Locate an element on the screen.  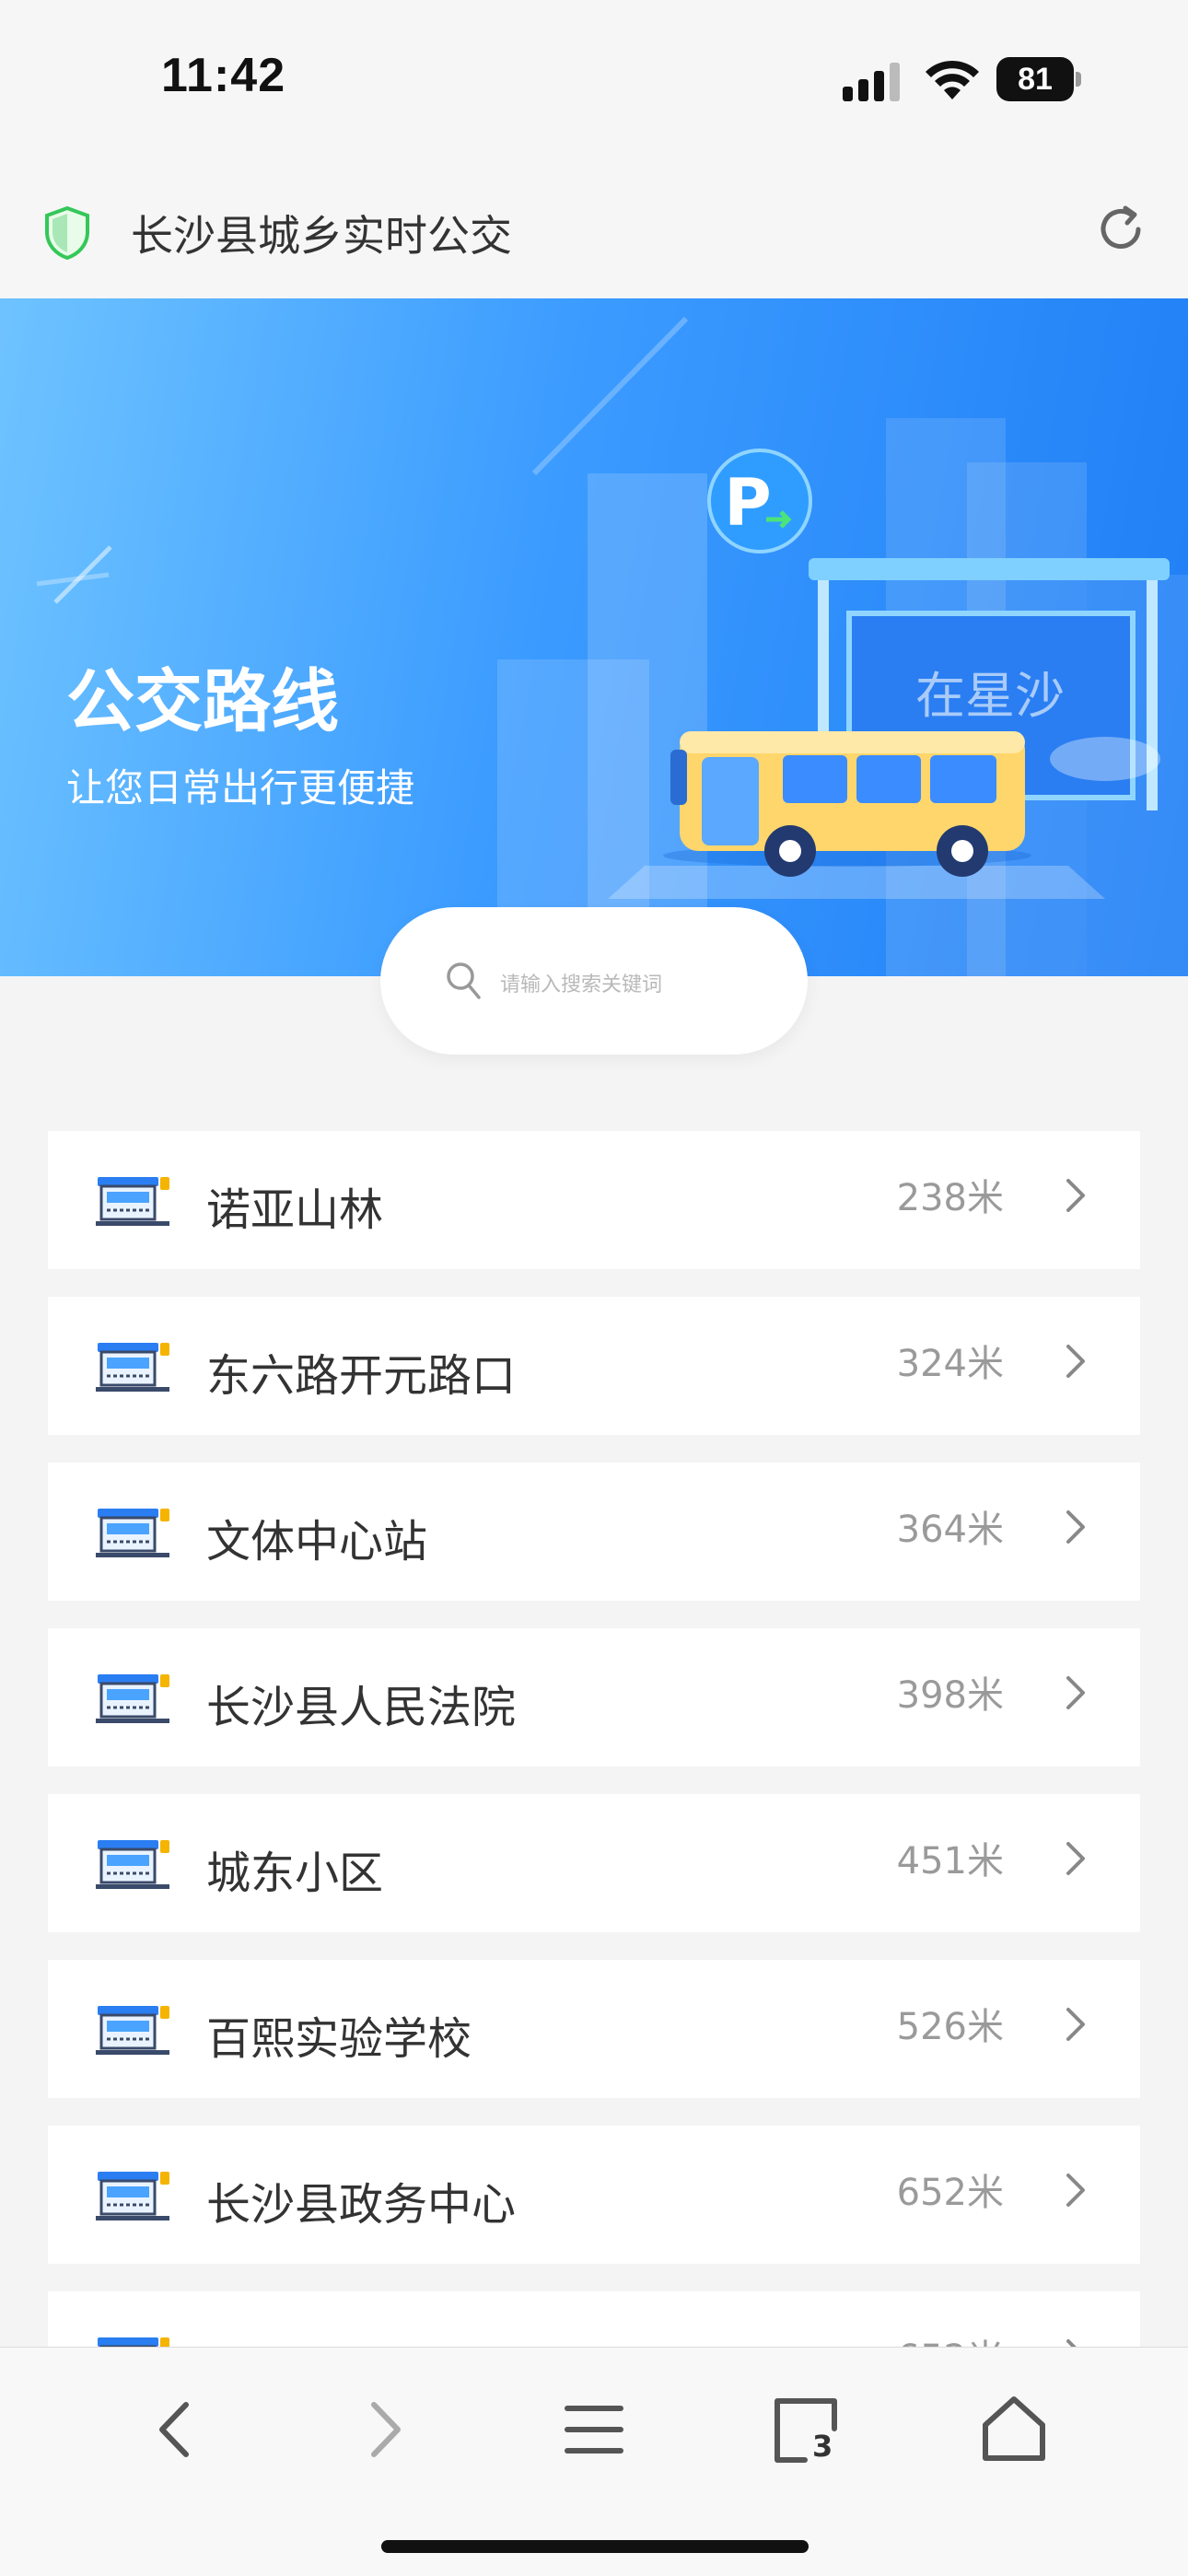
menu-icon is located at coordinates (594, 2430).